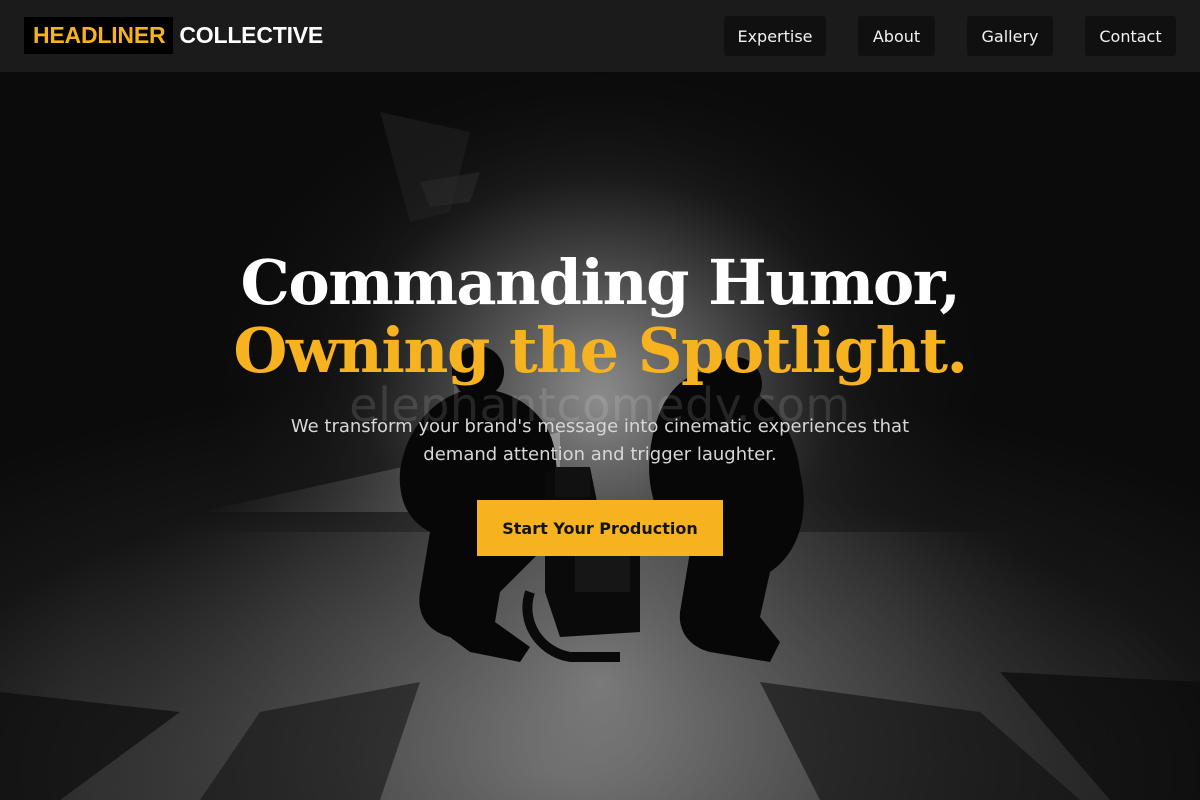 Image resolution: width=1200 pixels, height=800 pixels. I want to click on brand-logo: HEADLINER COLLECTIVE, so click(173, 35).